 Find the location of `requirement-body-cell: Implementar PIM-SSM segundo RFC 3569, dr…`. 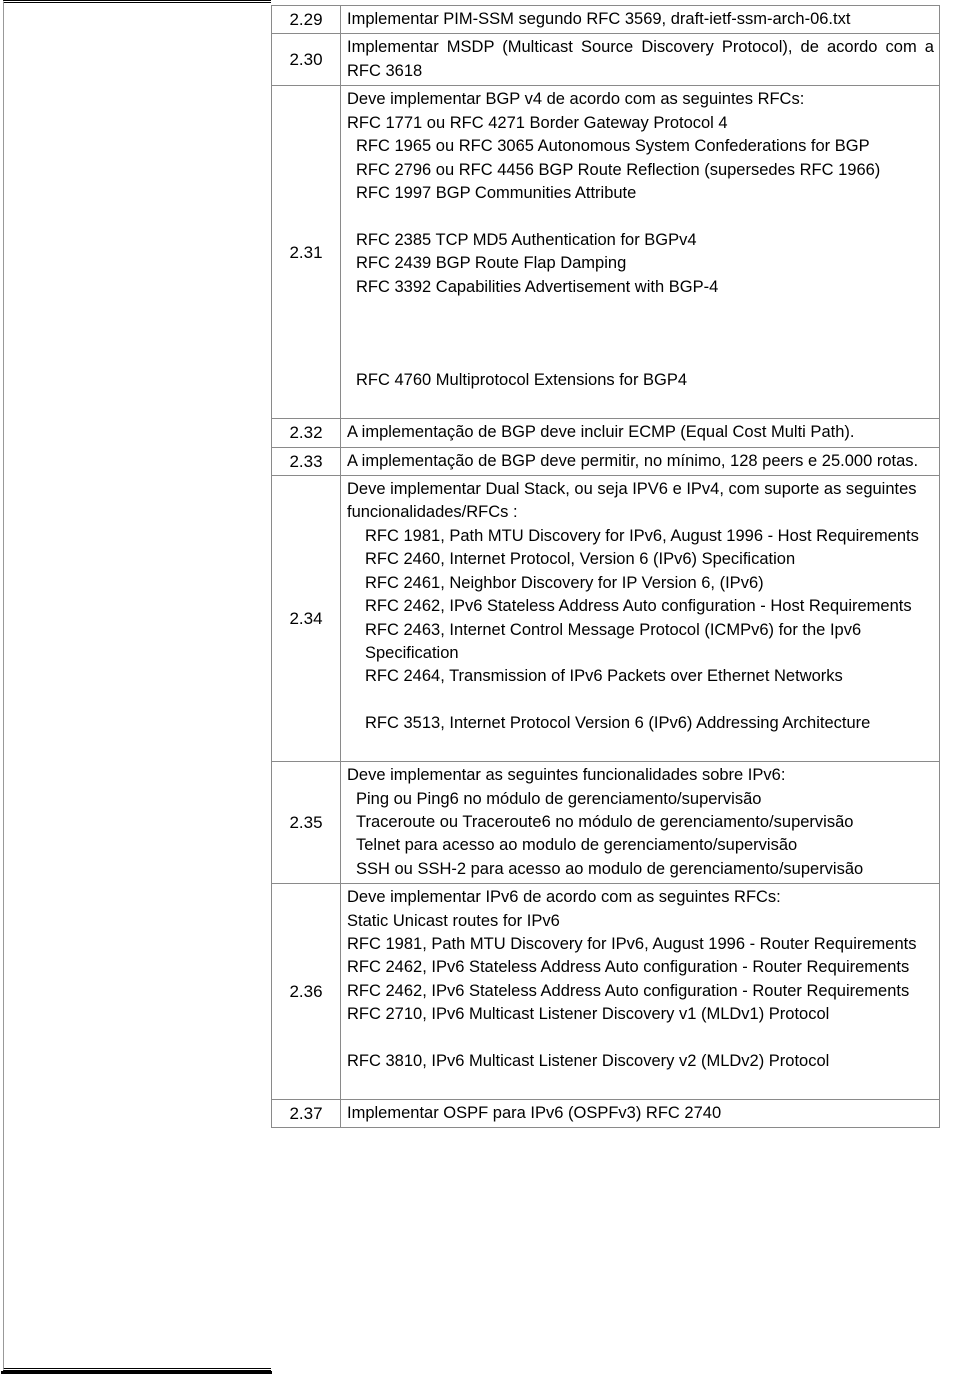

requirement-body-cell: Implementar PIM-SSM segundo RFC 3569, dr… is located at coordinates (640, 19).